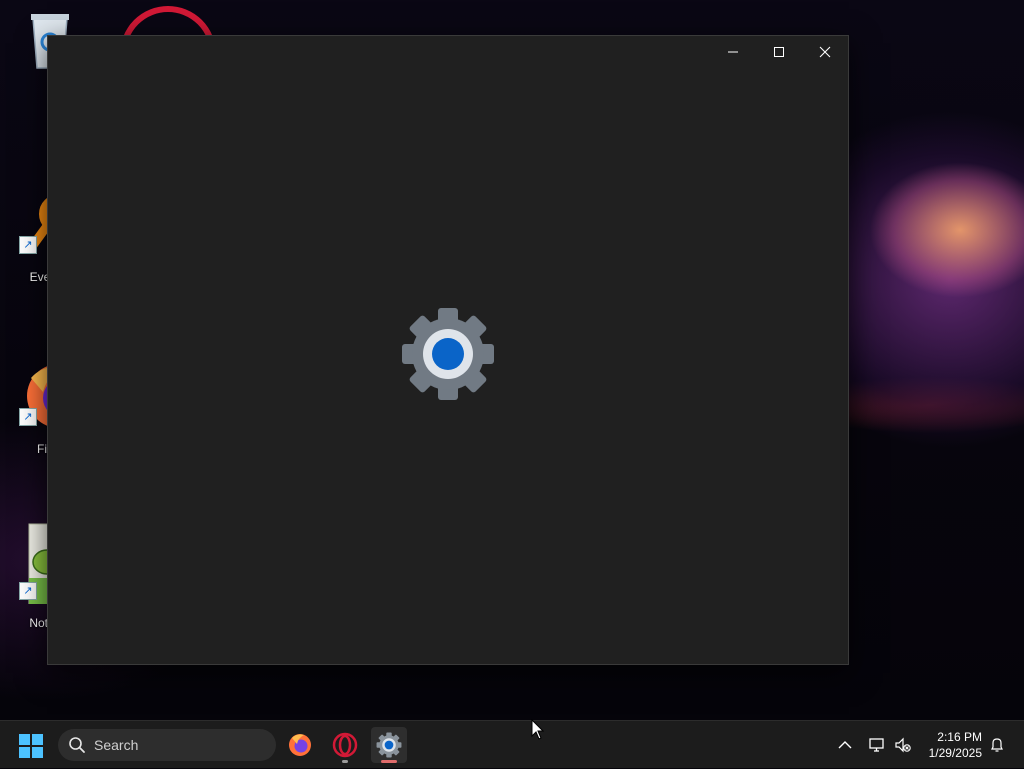 The width and height of the screenshot is (1024, 769). I want to click on volume-muted-icon, so click(903, 745).